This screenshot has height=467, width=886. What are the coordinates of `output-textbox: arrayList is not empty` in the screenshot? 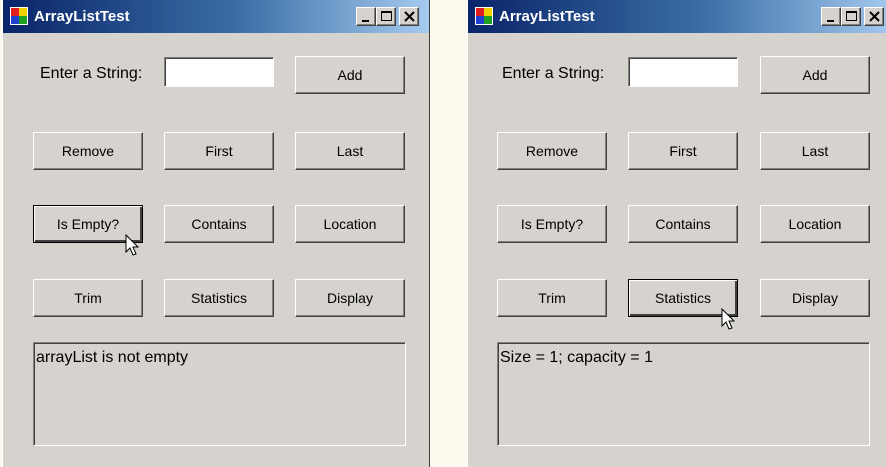 It's located at (219, 394).